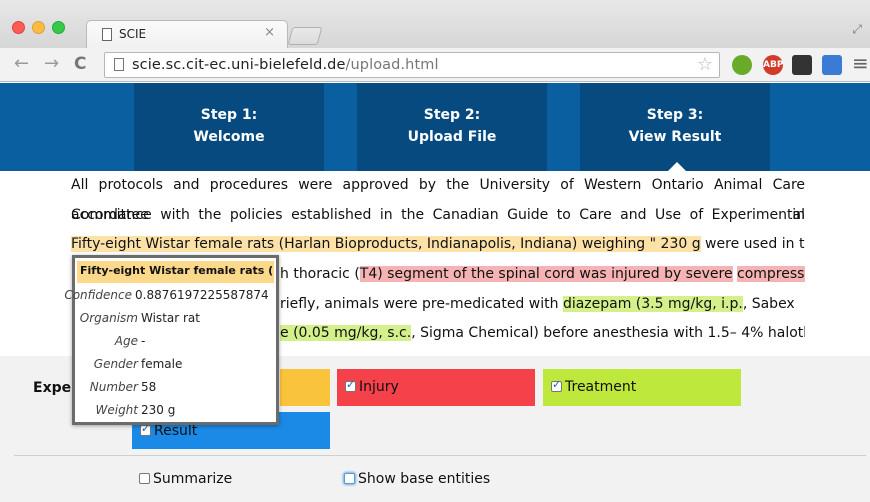 This screenshot has height=502, width=870. What do you see at coordinates (436, 387) in the screenshot?
I see `category-injury: Injury` at bounding box center [436, 387].